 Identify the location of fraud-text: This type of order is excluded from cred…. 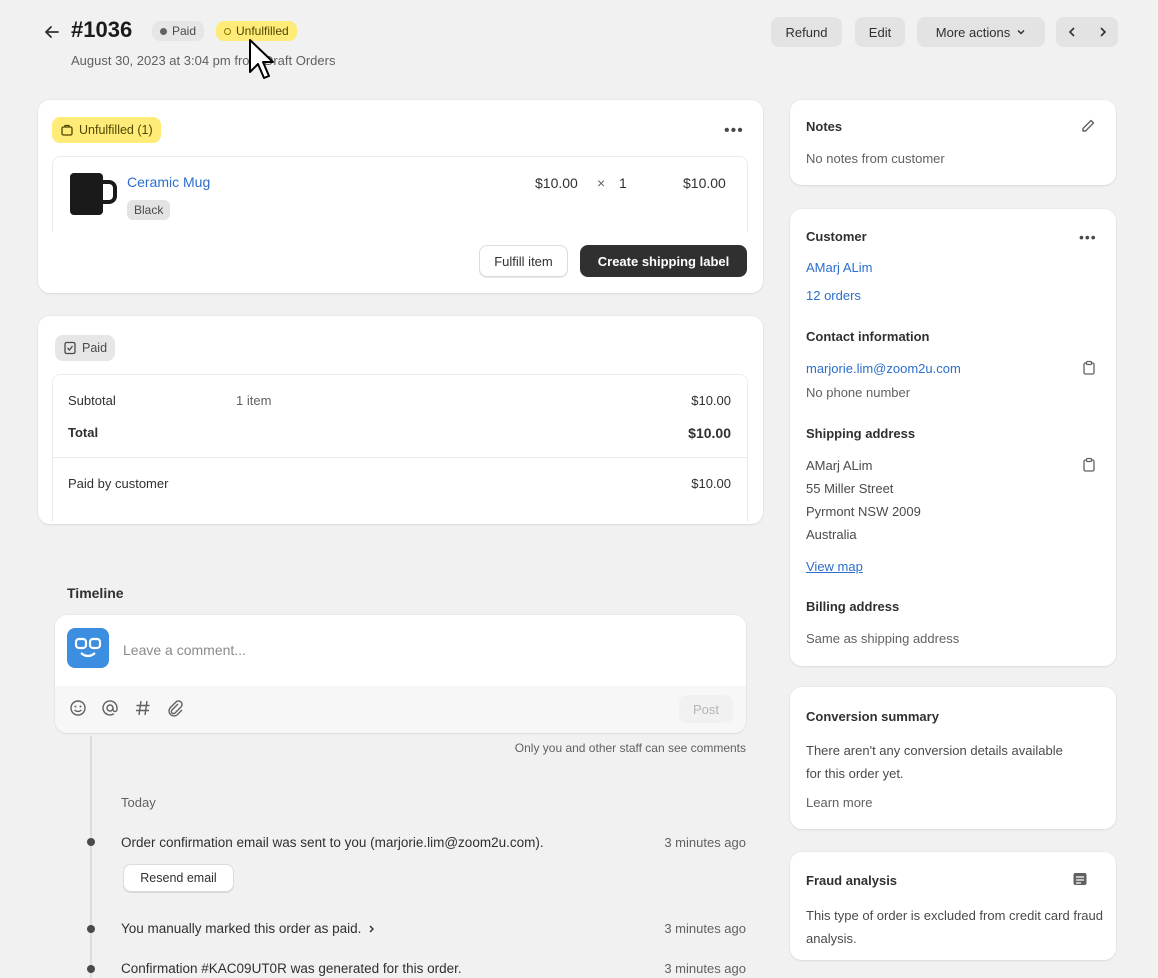
(954, 927).